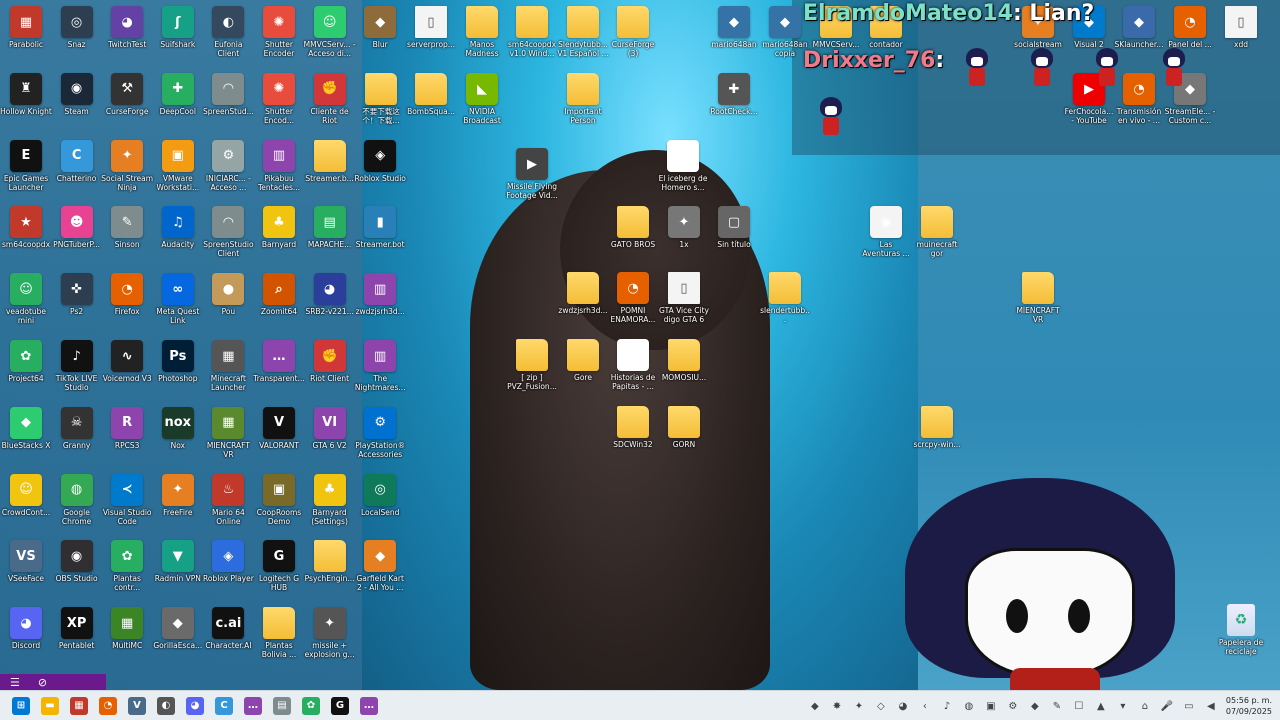 The height and width of the screenshot is (720, 1280). Describe the element at coordinates (77, 161) in the screenshot. I see `desktop-icon-chatterino: C Chatterino` at that location.